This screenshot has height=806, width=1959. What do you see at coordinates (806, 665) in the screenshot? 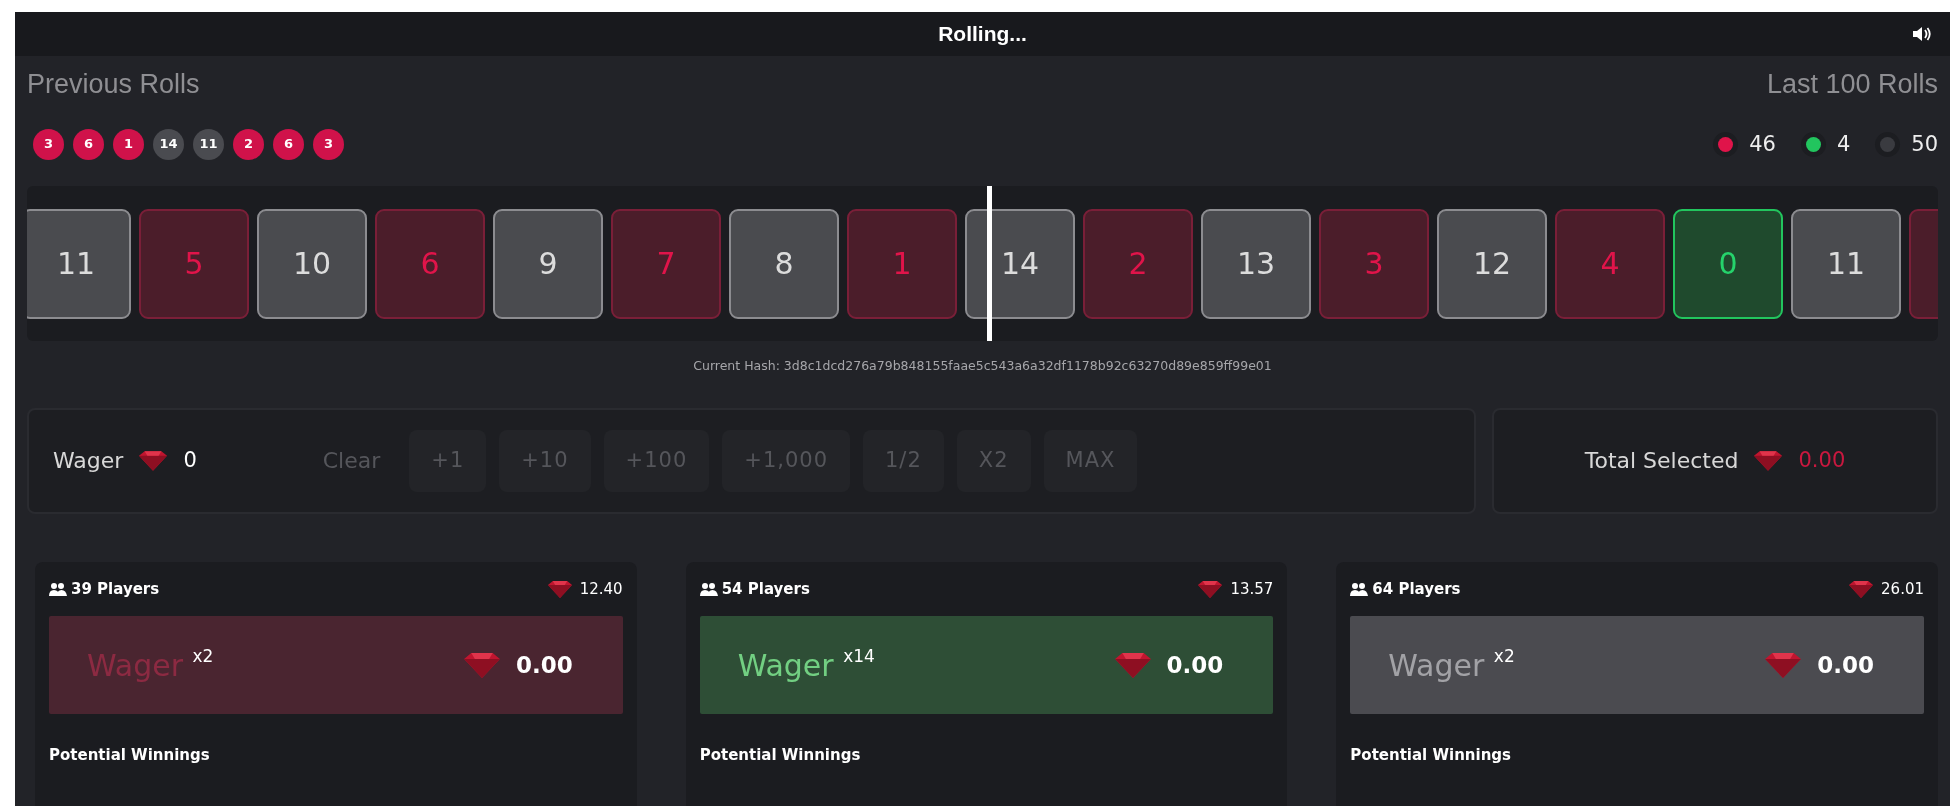
I see `bet-label: Wager $^{x14}$` at bounding box center [806, 665].